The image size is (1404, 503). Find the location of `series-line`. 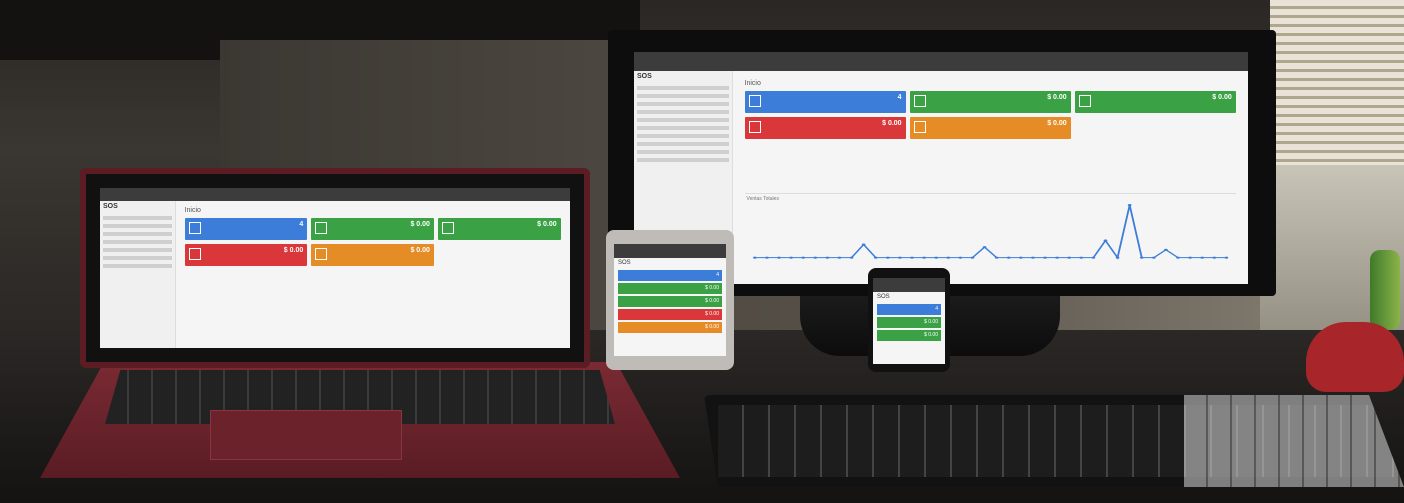

series-line is located at coordinates (990, 232).